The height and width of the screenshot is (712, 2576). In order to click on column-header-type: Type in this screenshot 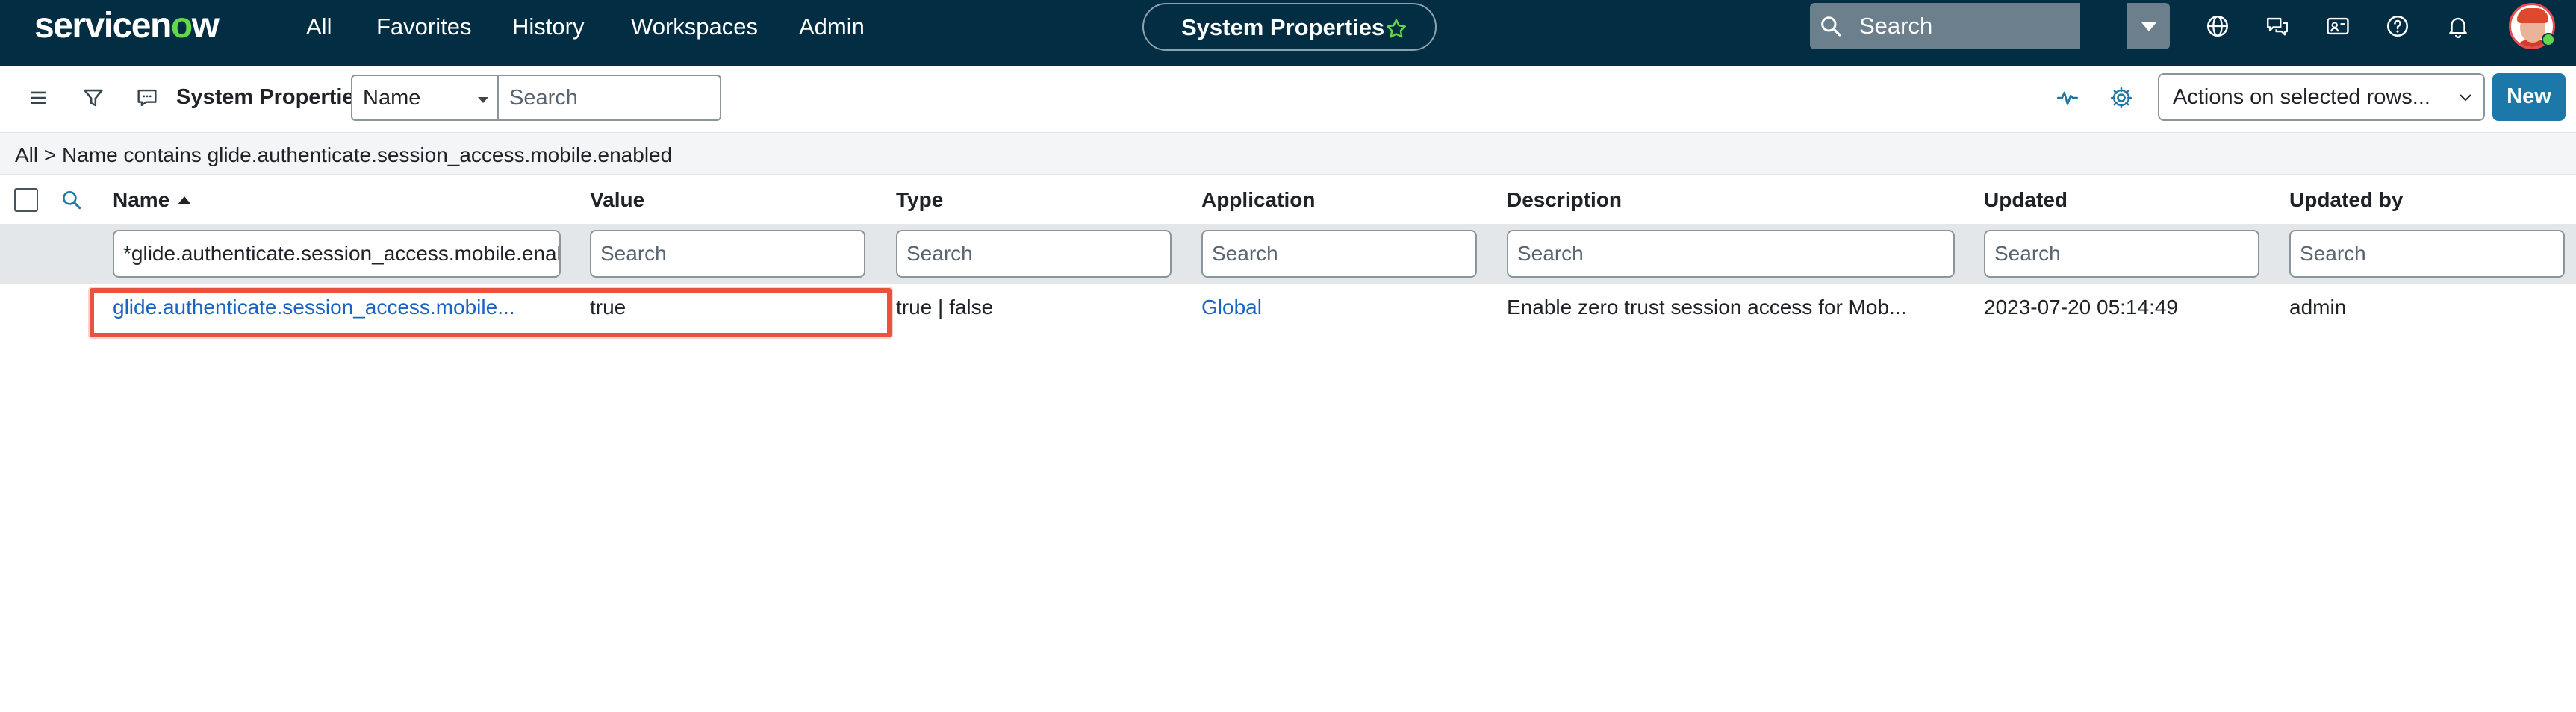, I will do `click(919, 200)`.